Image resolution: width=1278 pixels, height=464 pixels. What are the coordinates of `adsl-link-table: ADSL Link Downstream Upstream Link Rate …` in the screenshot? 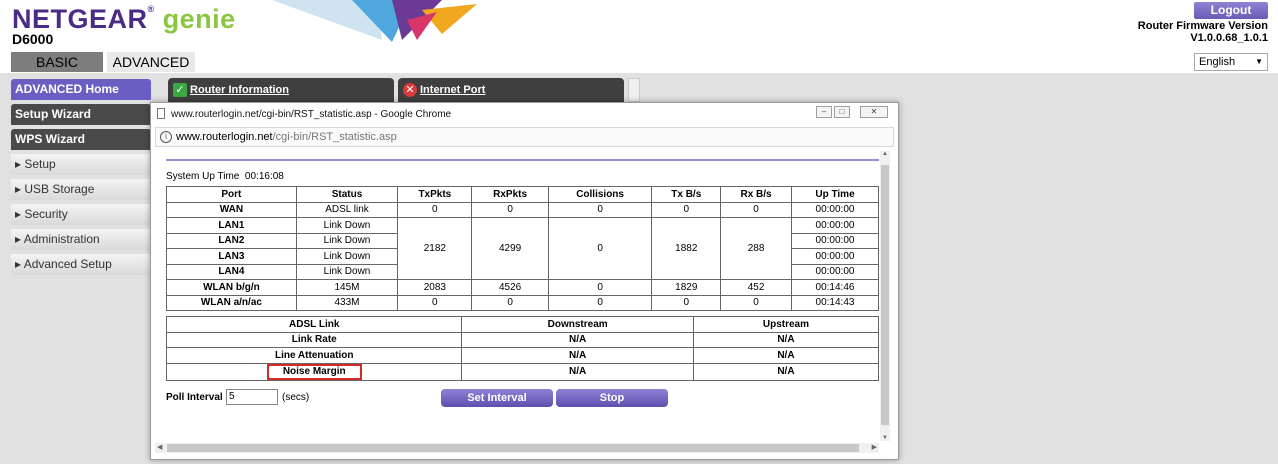 It's located at (522, 348).